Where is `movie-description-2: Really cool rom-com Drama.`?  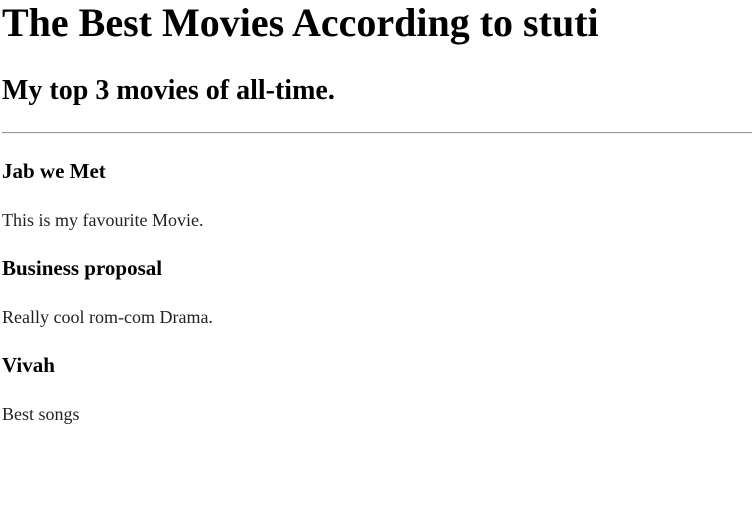 movie-description-2: Really cool rom-com Drama. is located at coordinates (107, 317).